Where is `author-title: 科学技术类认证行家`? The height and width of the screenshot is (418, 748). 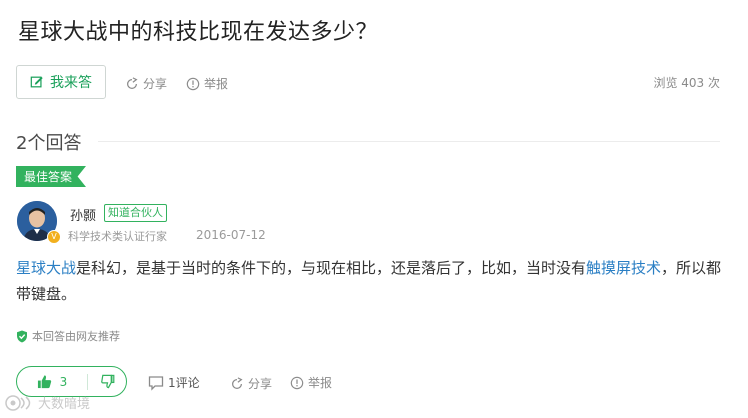 author-title: 科学技术类认证行家 is located at coordinates (117, 236).